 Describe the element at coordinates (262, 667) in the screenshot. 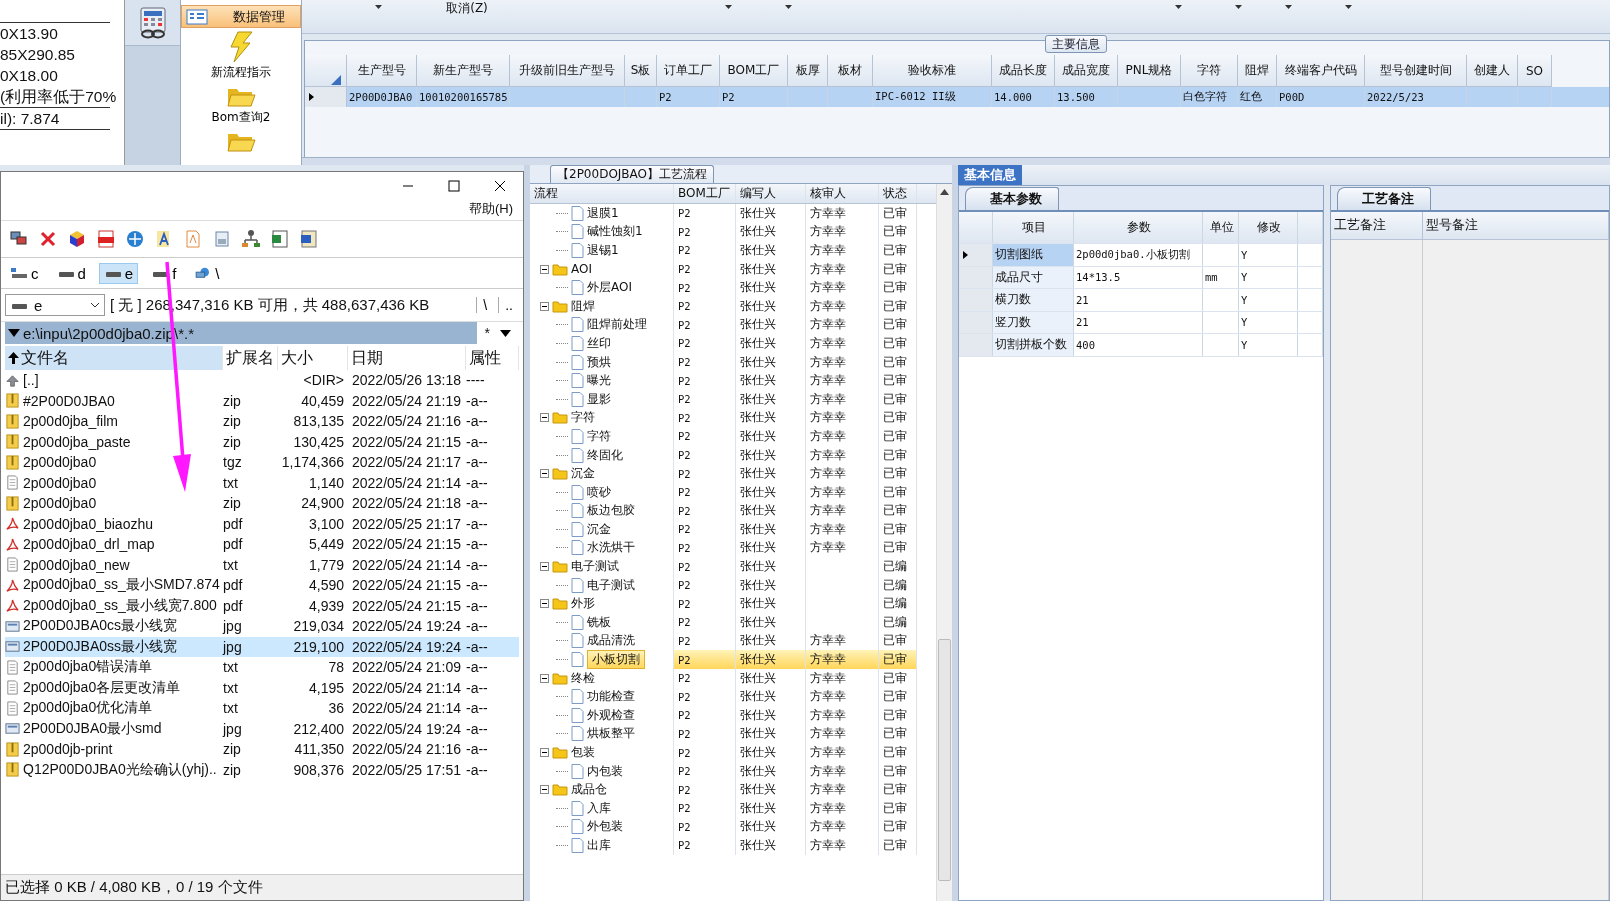

I see `file-row: 2p00d0jba0错误清单 txt 78 2022/05/24 21:09 -a--` at that location.